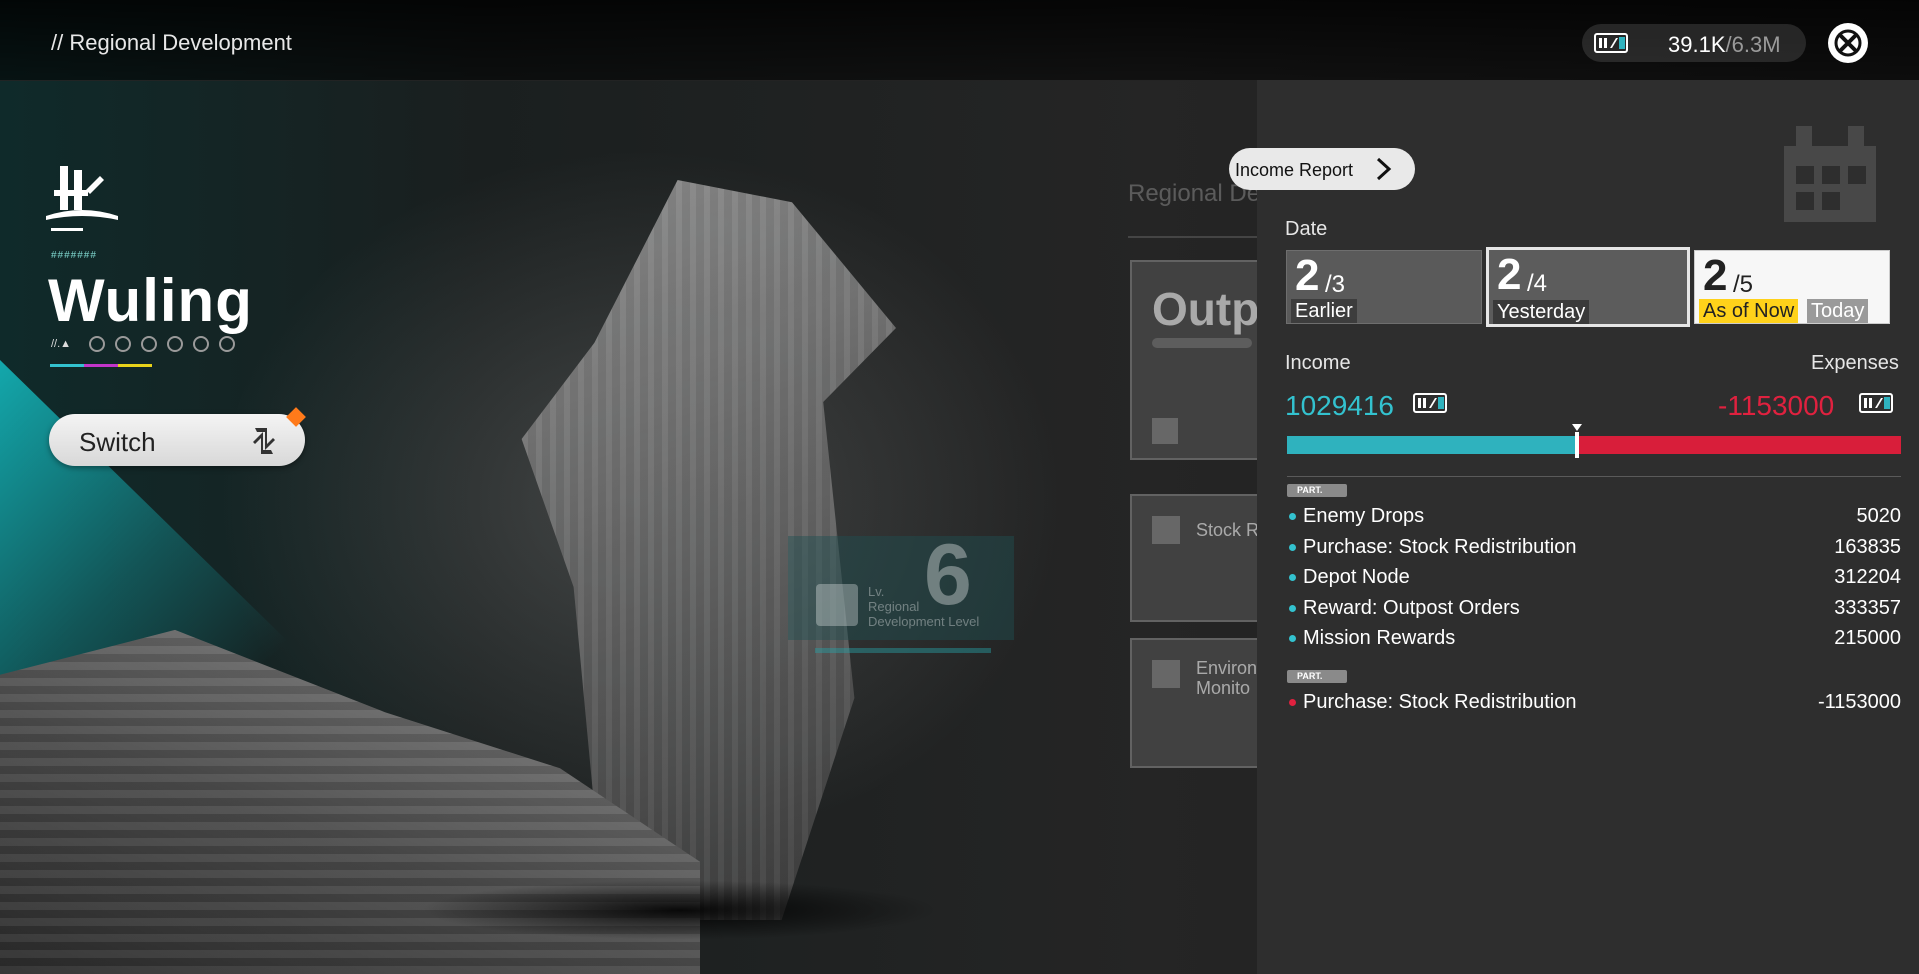 The height and width of the screenshot is (974, 1919). Describe the element at coordinates (1867, 577) in the screenshot. I see `item-amount: 312204` at that location.